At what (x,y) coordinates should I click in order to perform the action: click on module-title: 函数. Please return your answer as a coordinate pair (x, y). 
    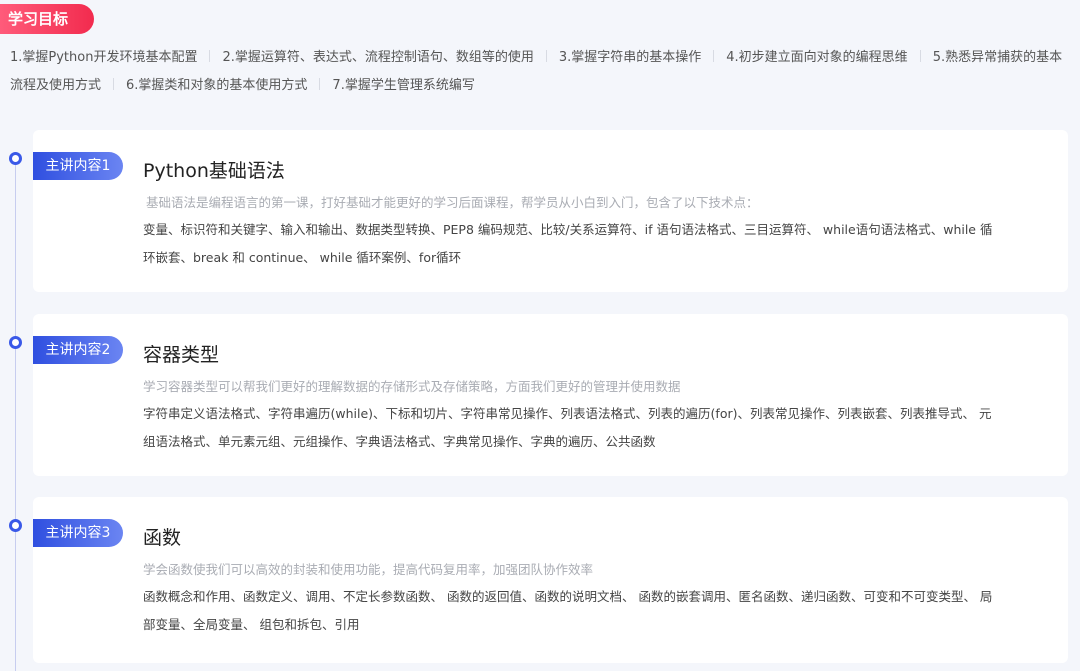
    Looking at the image, I should click on (162, 538).